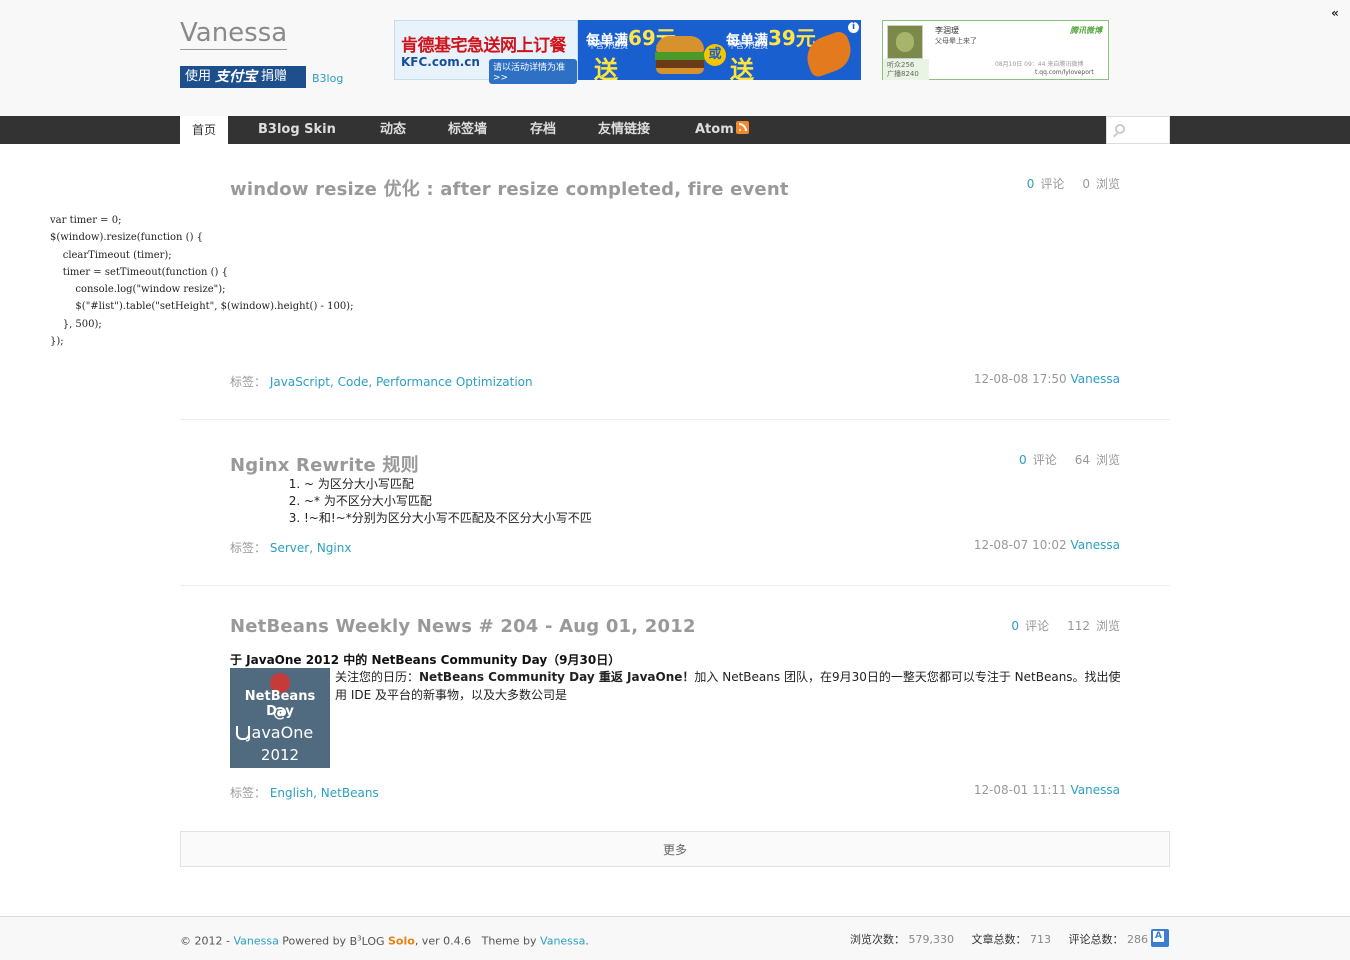  What do you see at coordinates (274, 76) in the screenshot?
I see `alipay-donate-label: 捐赠` at bounding box center [274, 76].